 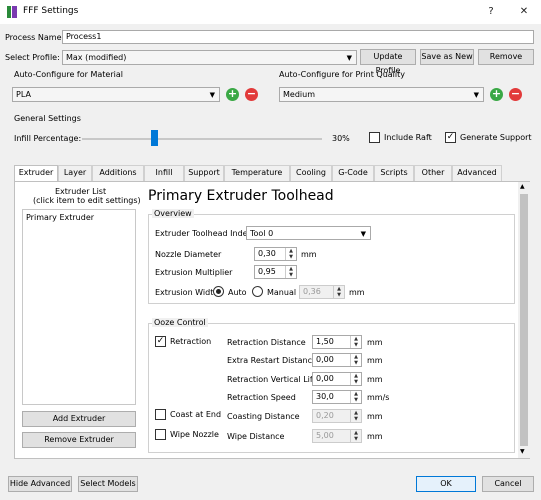 I want to click on retraction-checkbox: ✓, so click(x=160, y=341).